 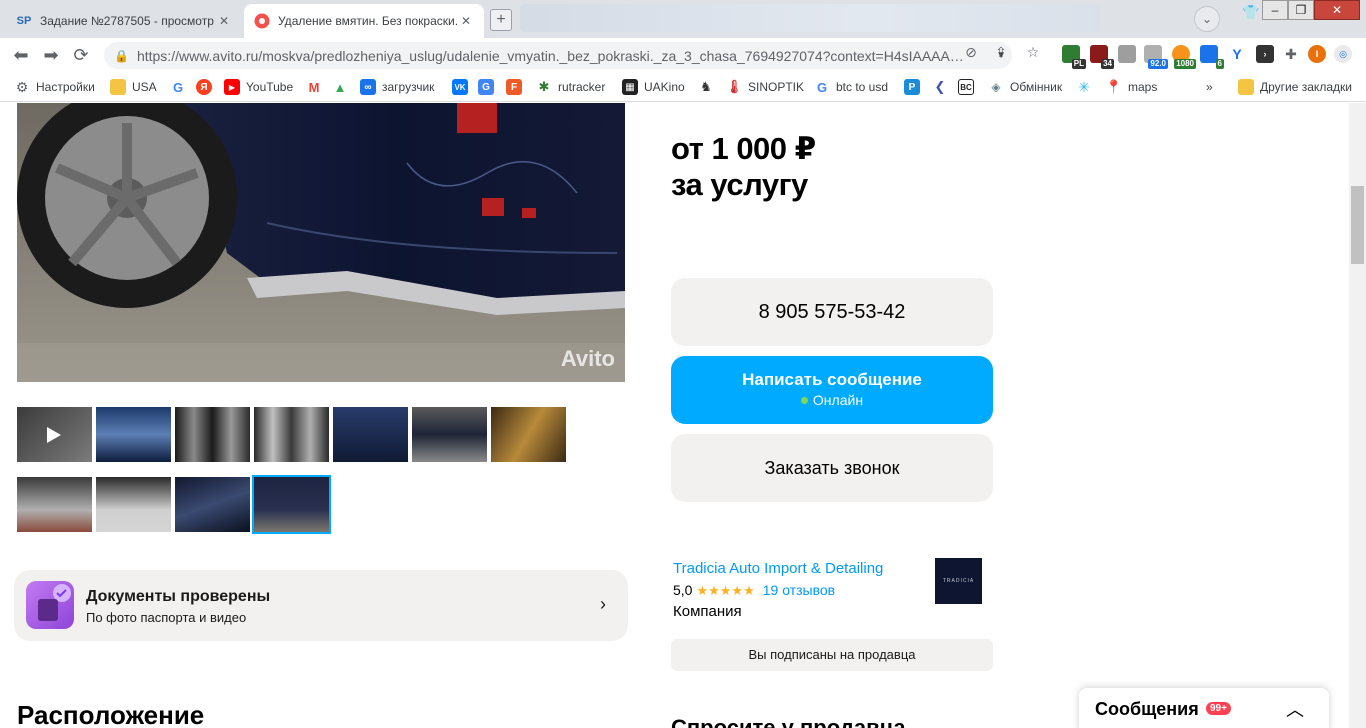 What do you see at coordinates (1275, 10) in the screenshot?
I see `minimize-button: –` at bounding box center [1275, 10].